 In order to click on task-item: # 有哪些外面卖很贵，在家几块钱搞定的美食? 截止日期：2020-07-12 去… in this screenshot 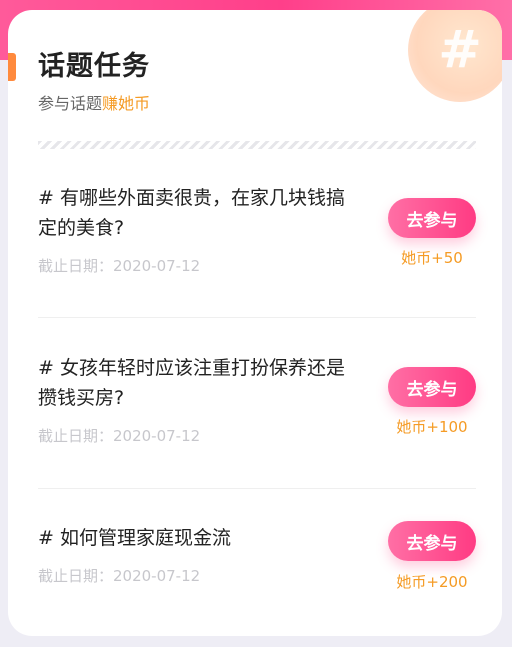, I will do `click(257, 233)`.